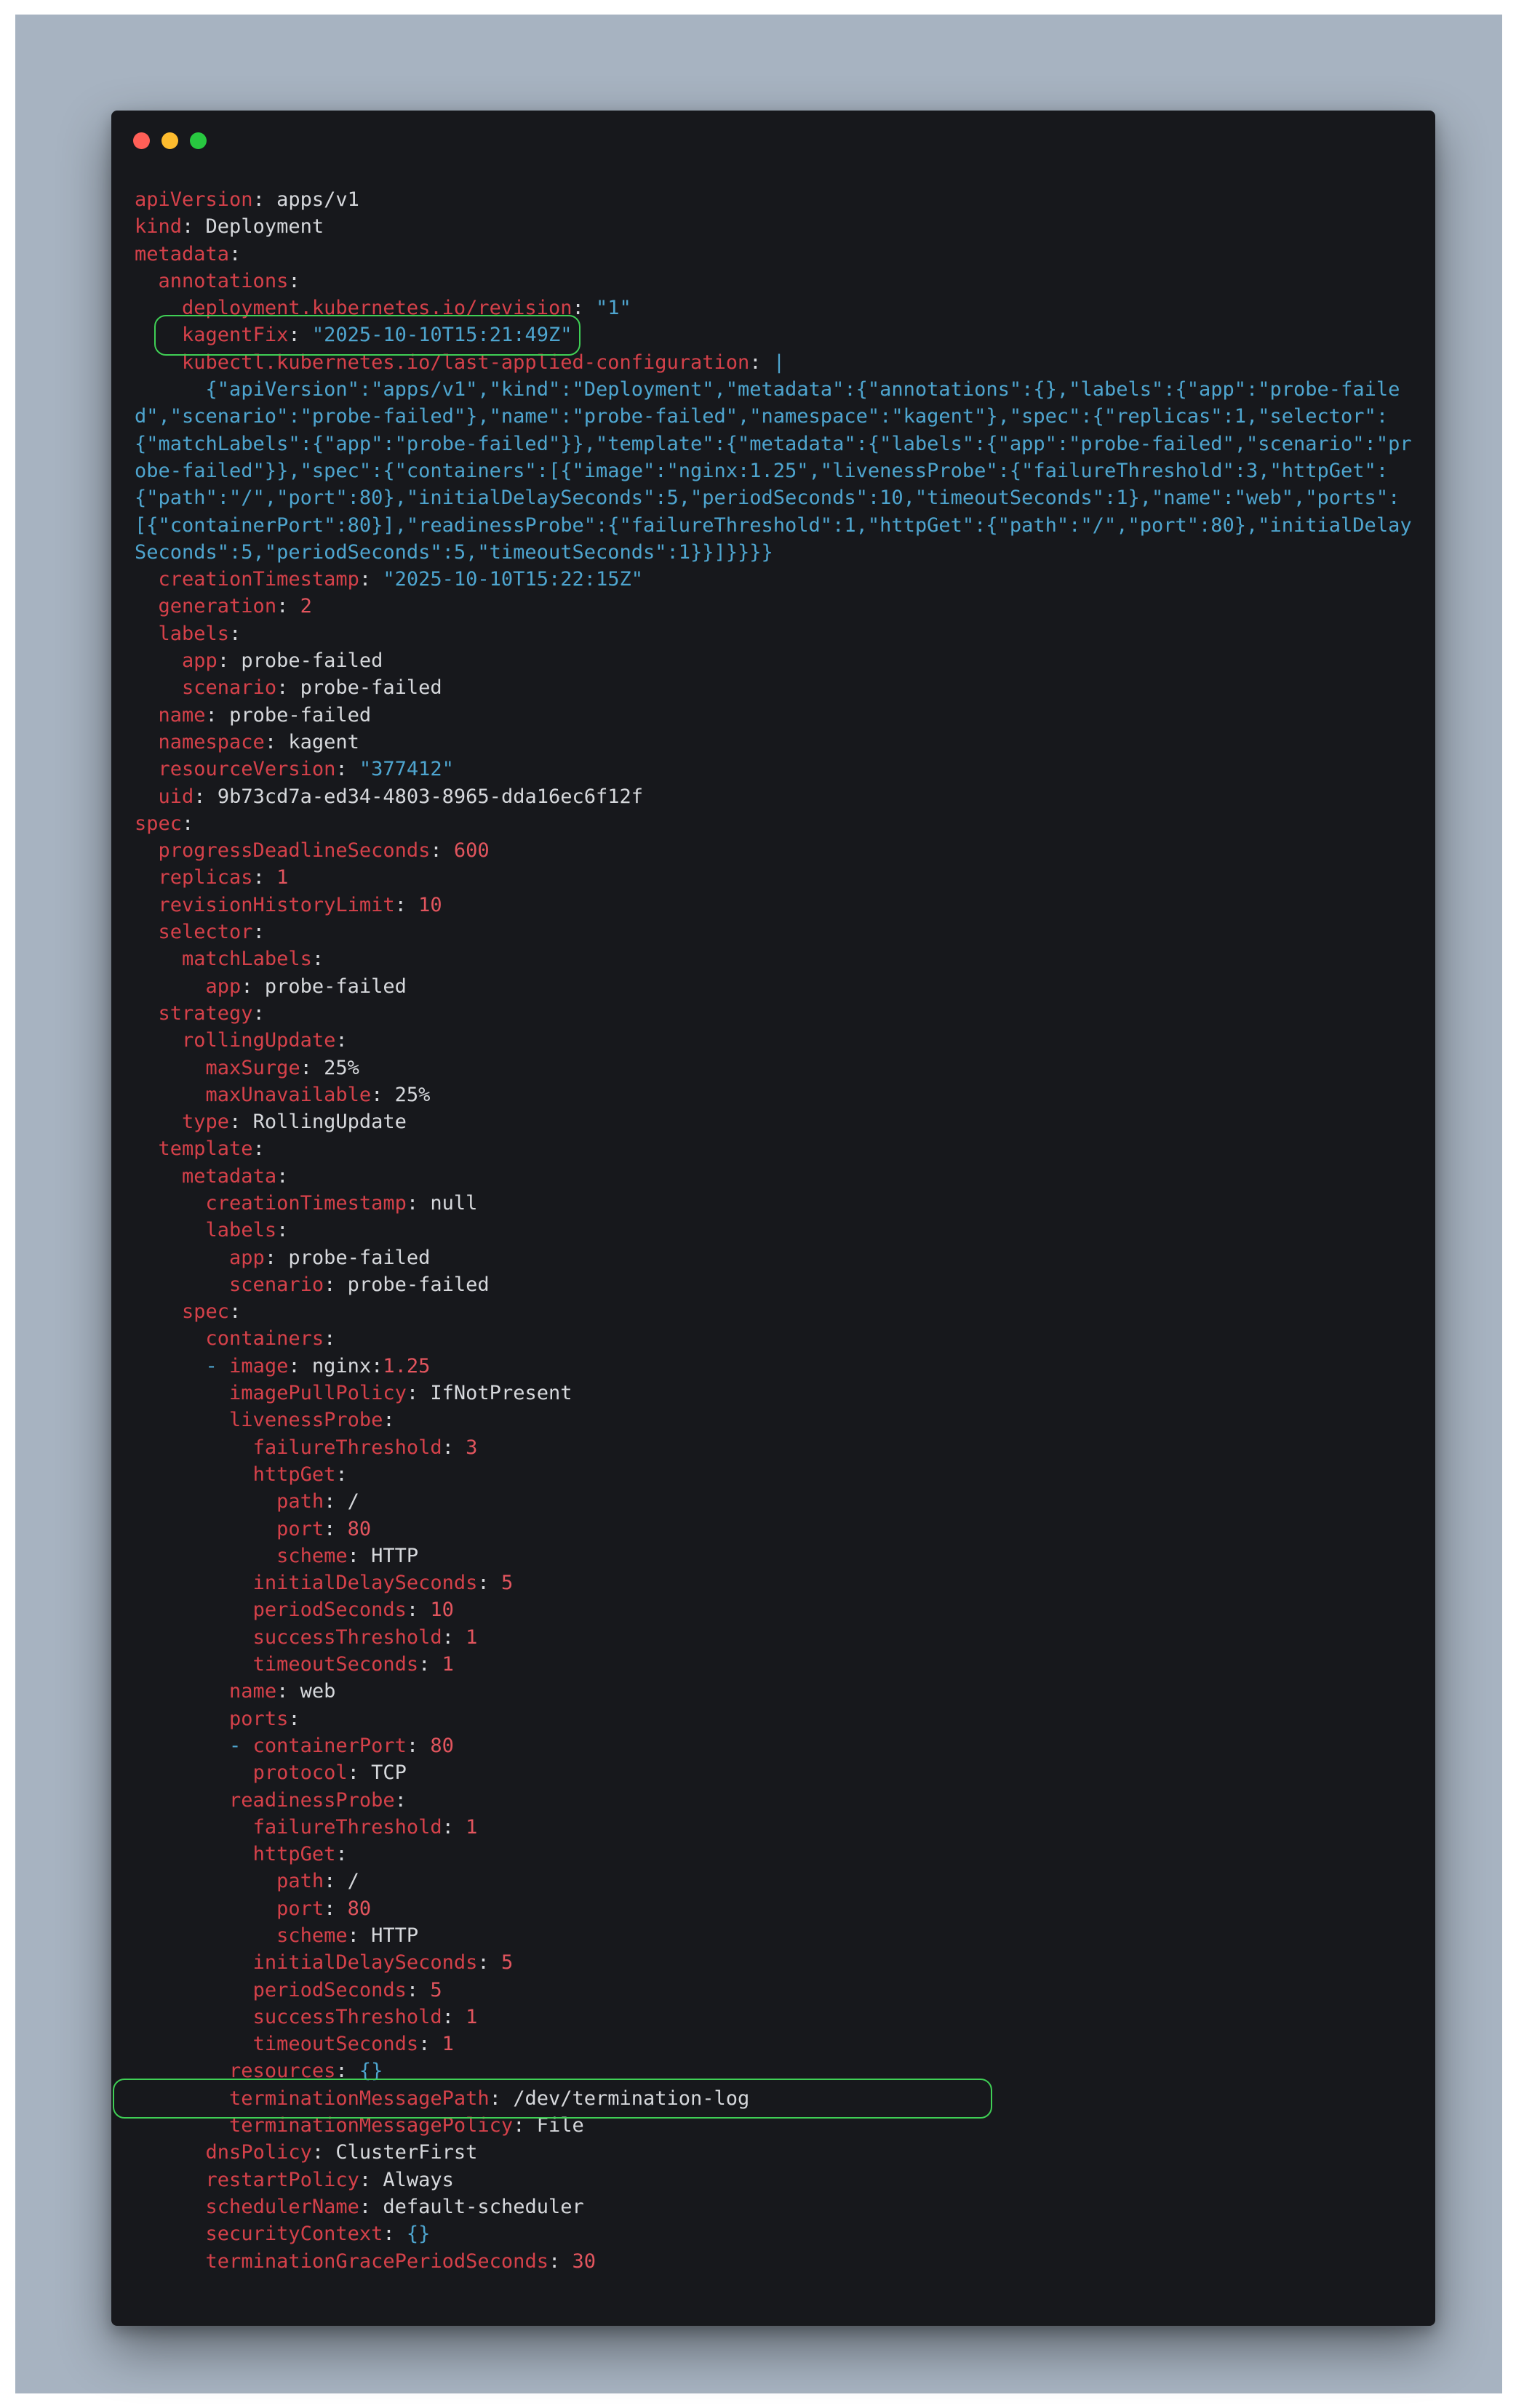 This screenshot has height=2408, width=1516. Describe the element at coordinates (389, 1773) in the screenshot. I see `yaml-value: TCP` at that location.